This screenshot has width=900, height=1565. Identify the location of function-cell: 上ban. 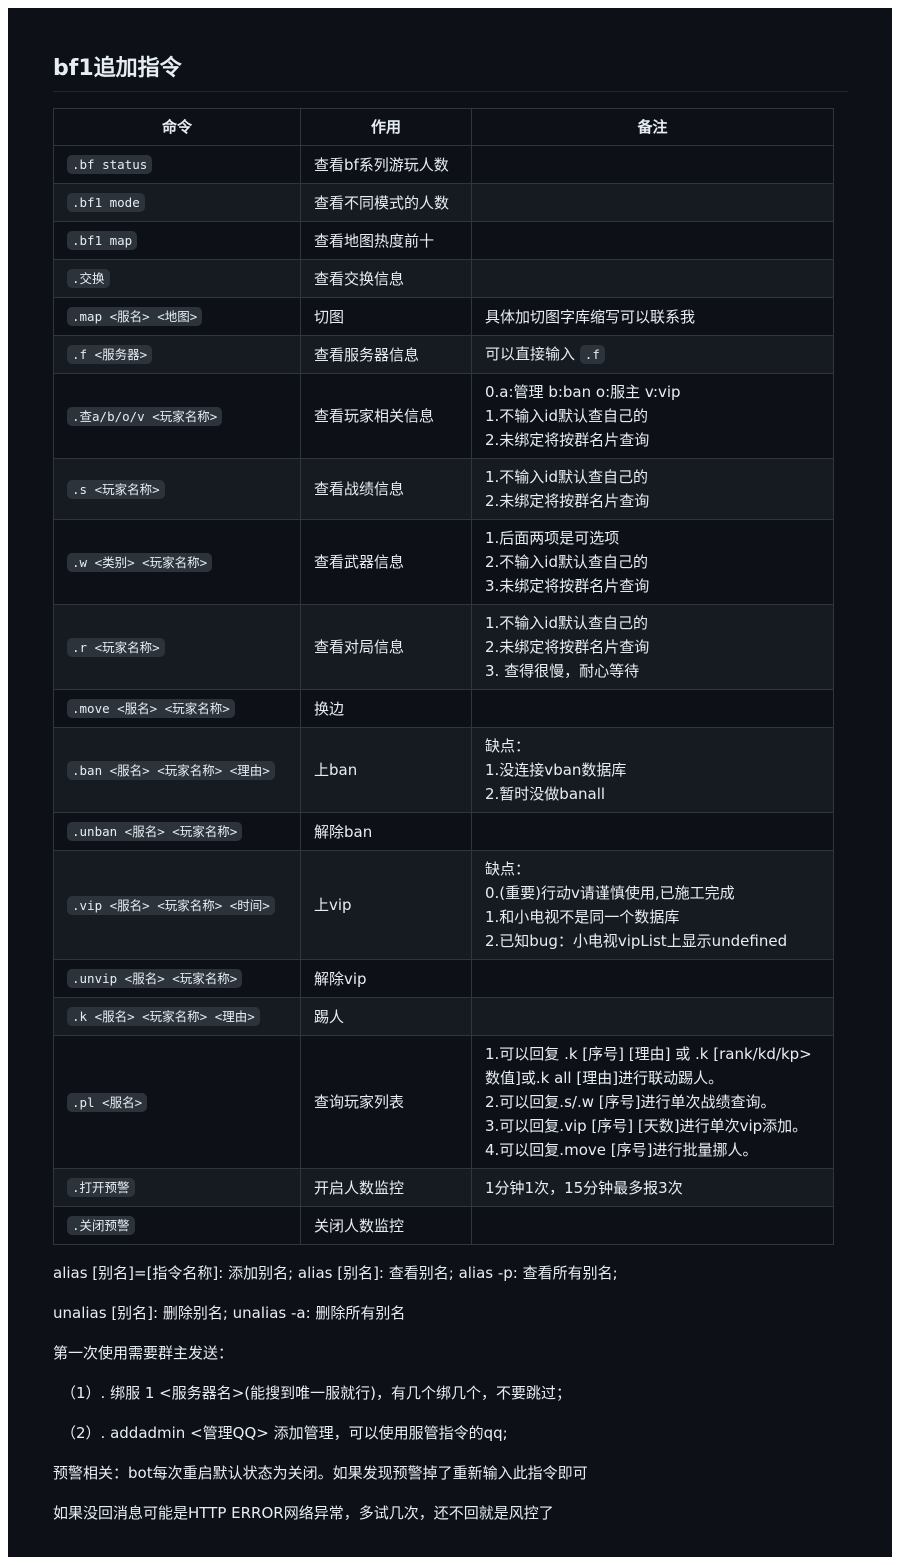
(386, 770).